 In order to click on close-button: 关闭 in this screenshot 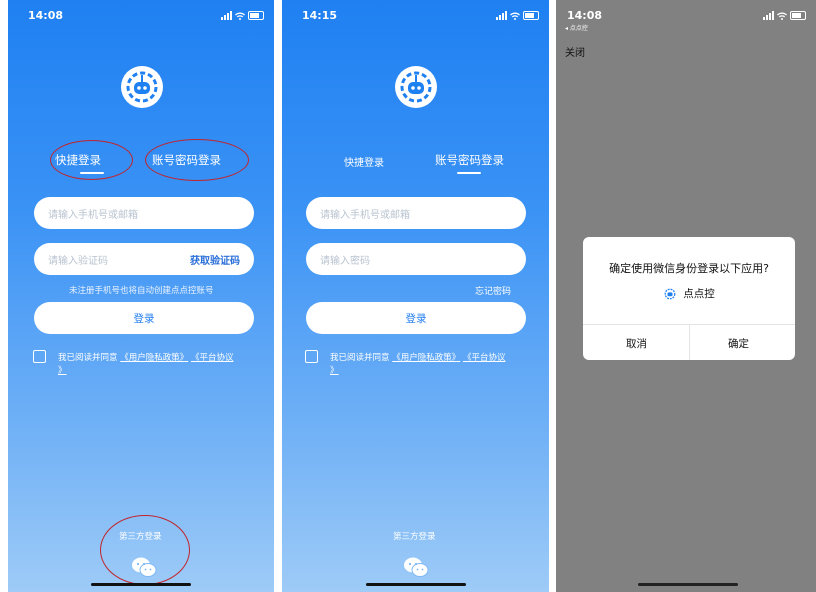, I will do `click(575, 51)`.